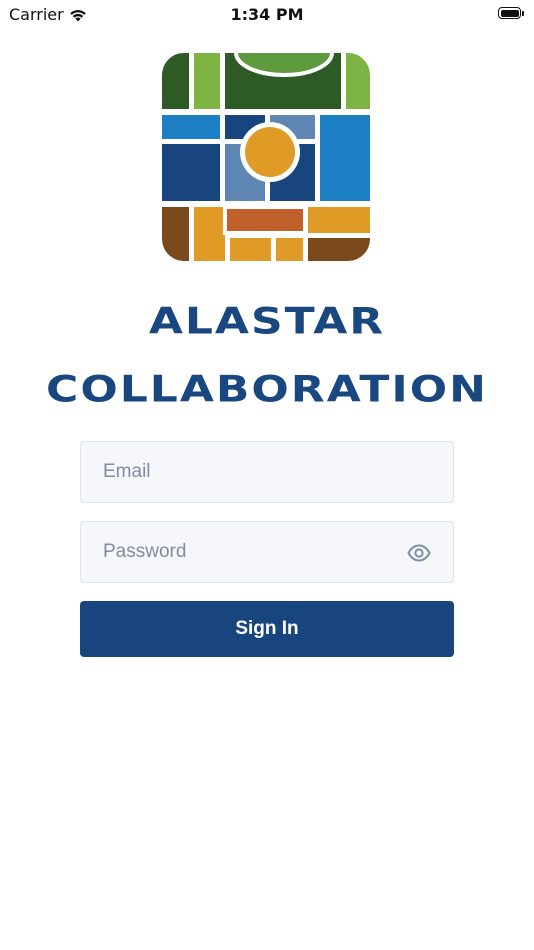 The image size is (534, 950). I want to click on status-bar: Carrier 1:34 PM, so click(267, 14).